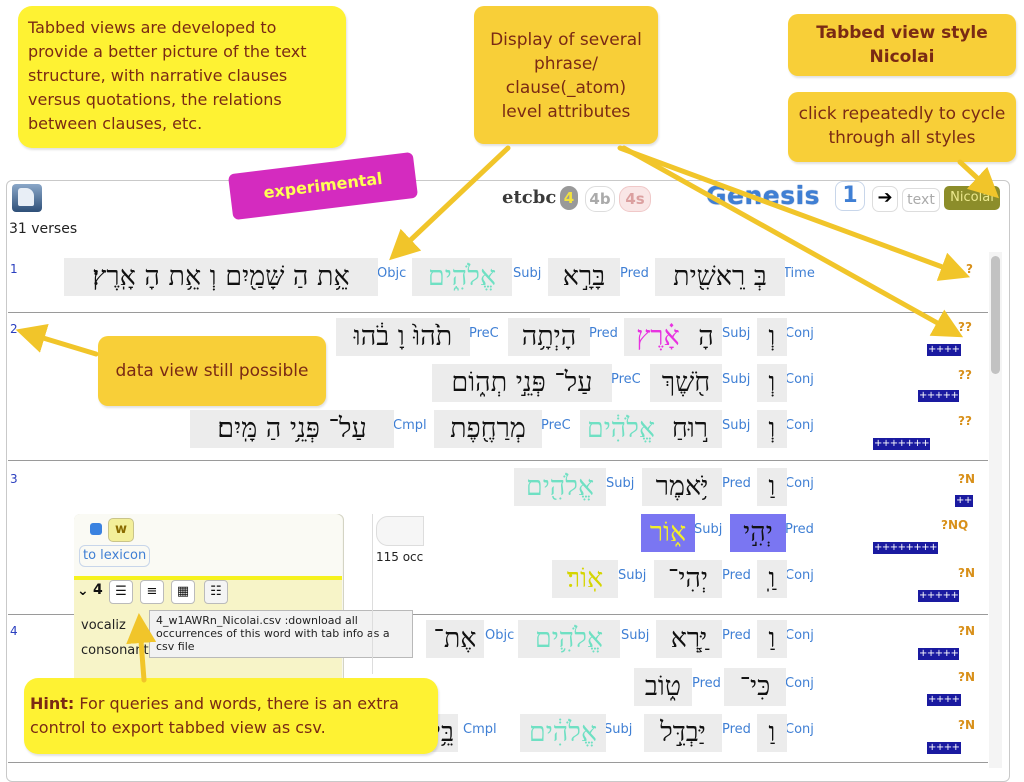  I want to click on table-icon: ▦, so click(183, 592).